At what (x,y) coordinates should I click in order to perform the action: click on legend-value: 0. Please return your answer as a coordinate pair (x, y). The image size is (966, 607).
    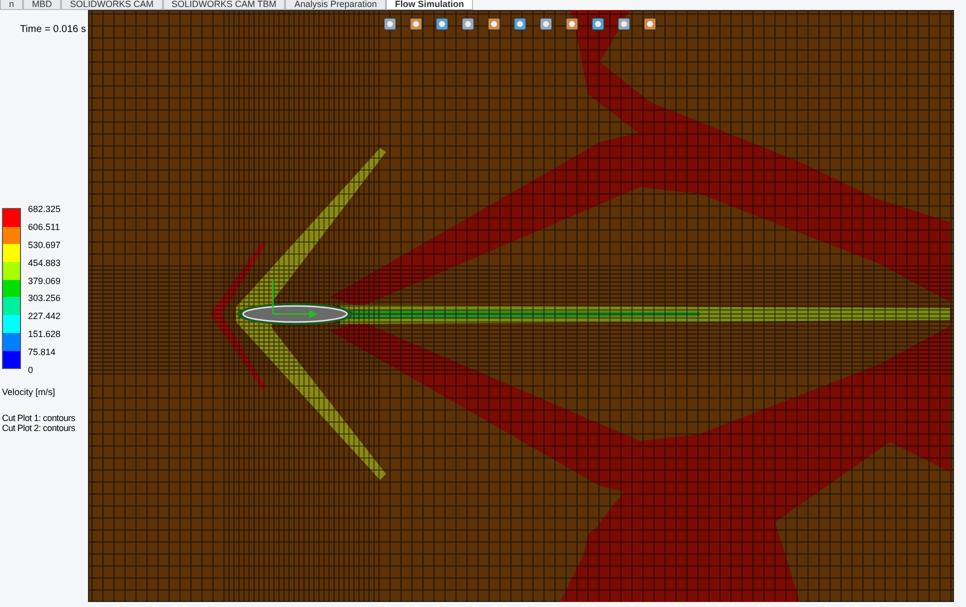
    Looking at the image, I should click on (31, 371).